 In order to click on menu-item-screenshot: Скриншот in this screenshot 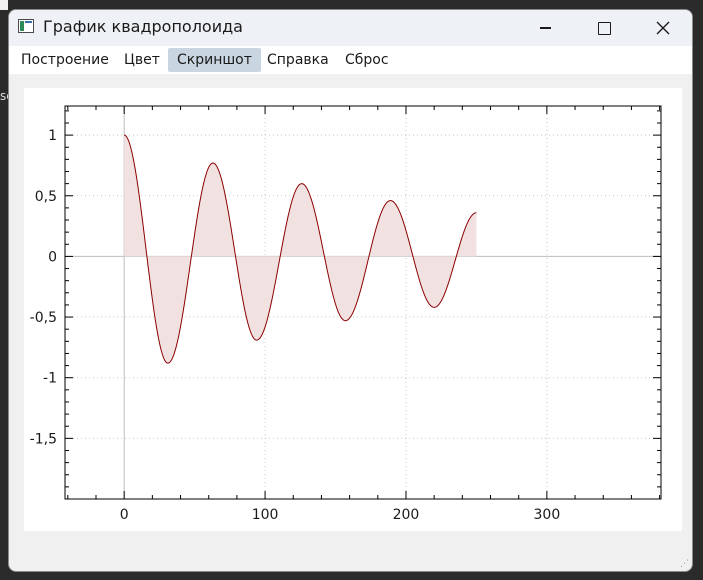, I will do `click(214, 60)`.